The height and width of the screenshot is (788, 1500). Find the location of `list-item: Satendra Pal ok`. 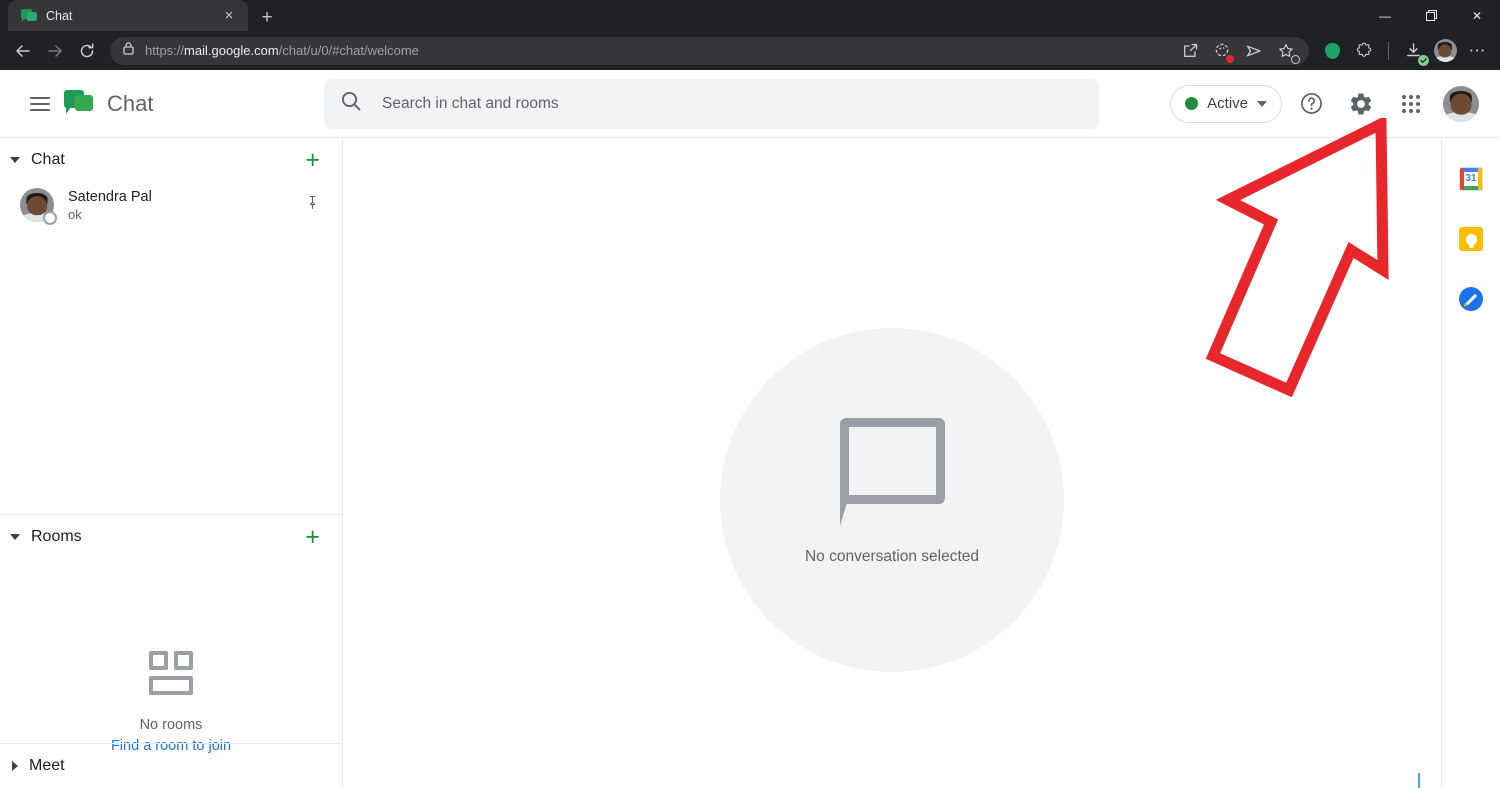

list-item: Satendra Pal ok is located at coordinates (171, 205).